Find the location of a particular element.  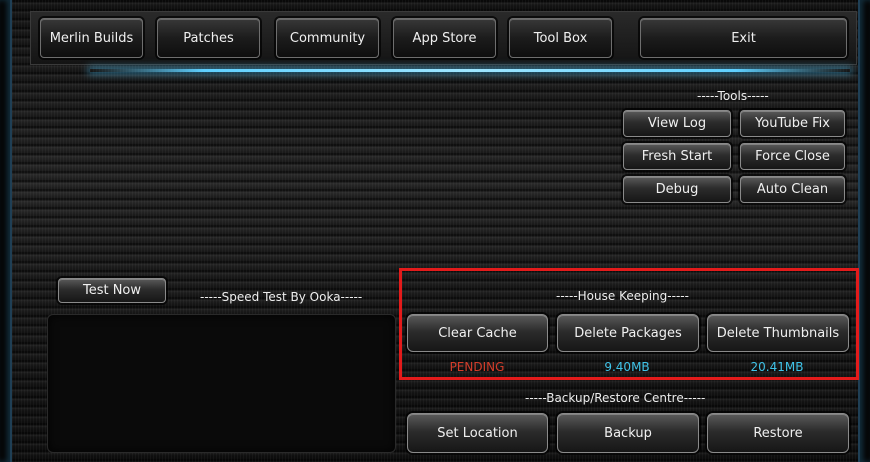

nav-tool-box: Tool Box is located at coordinates (560, 38).